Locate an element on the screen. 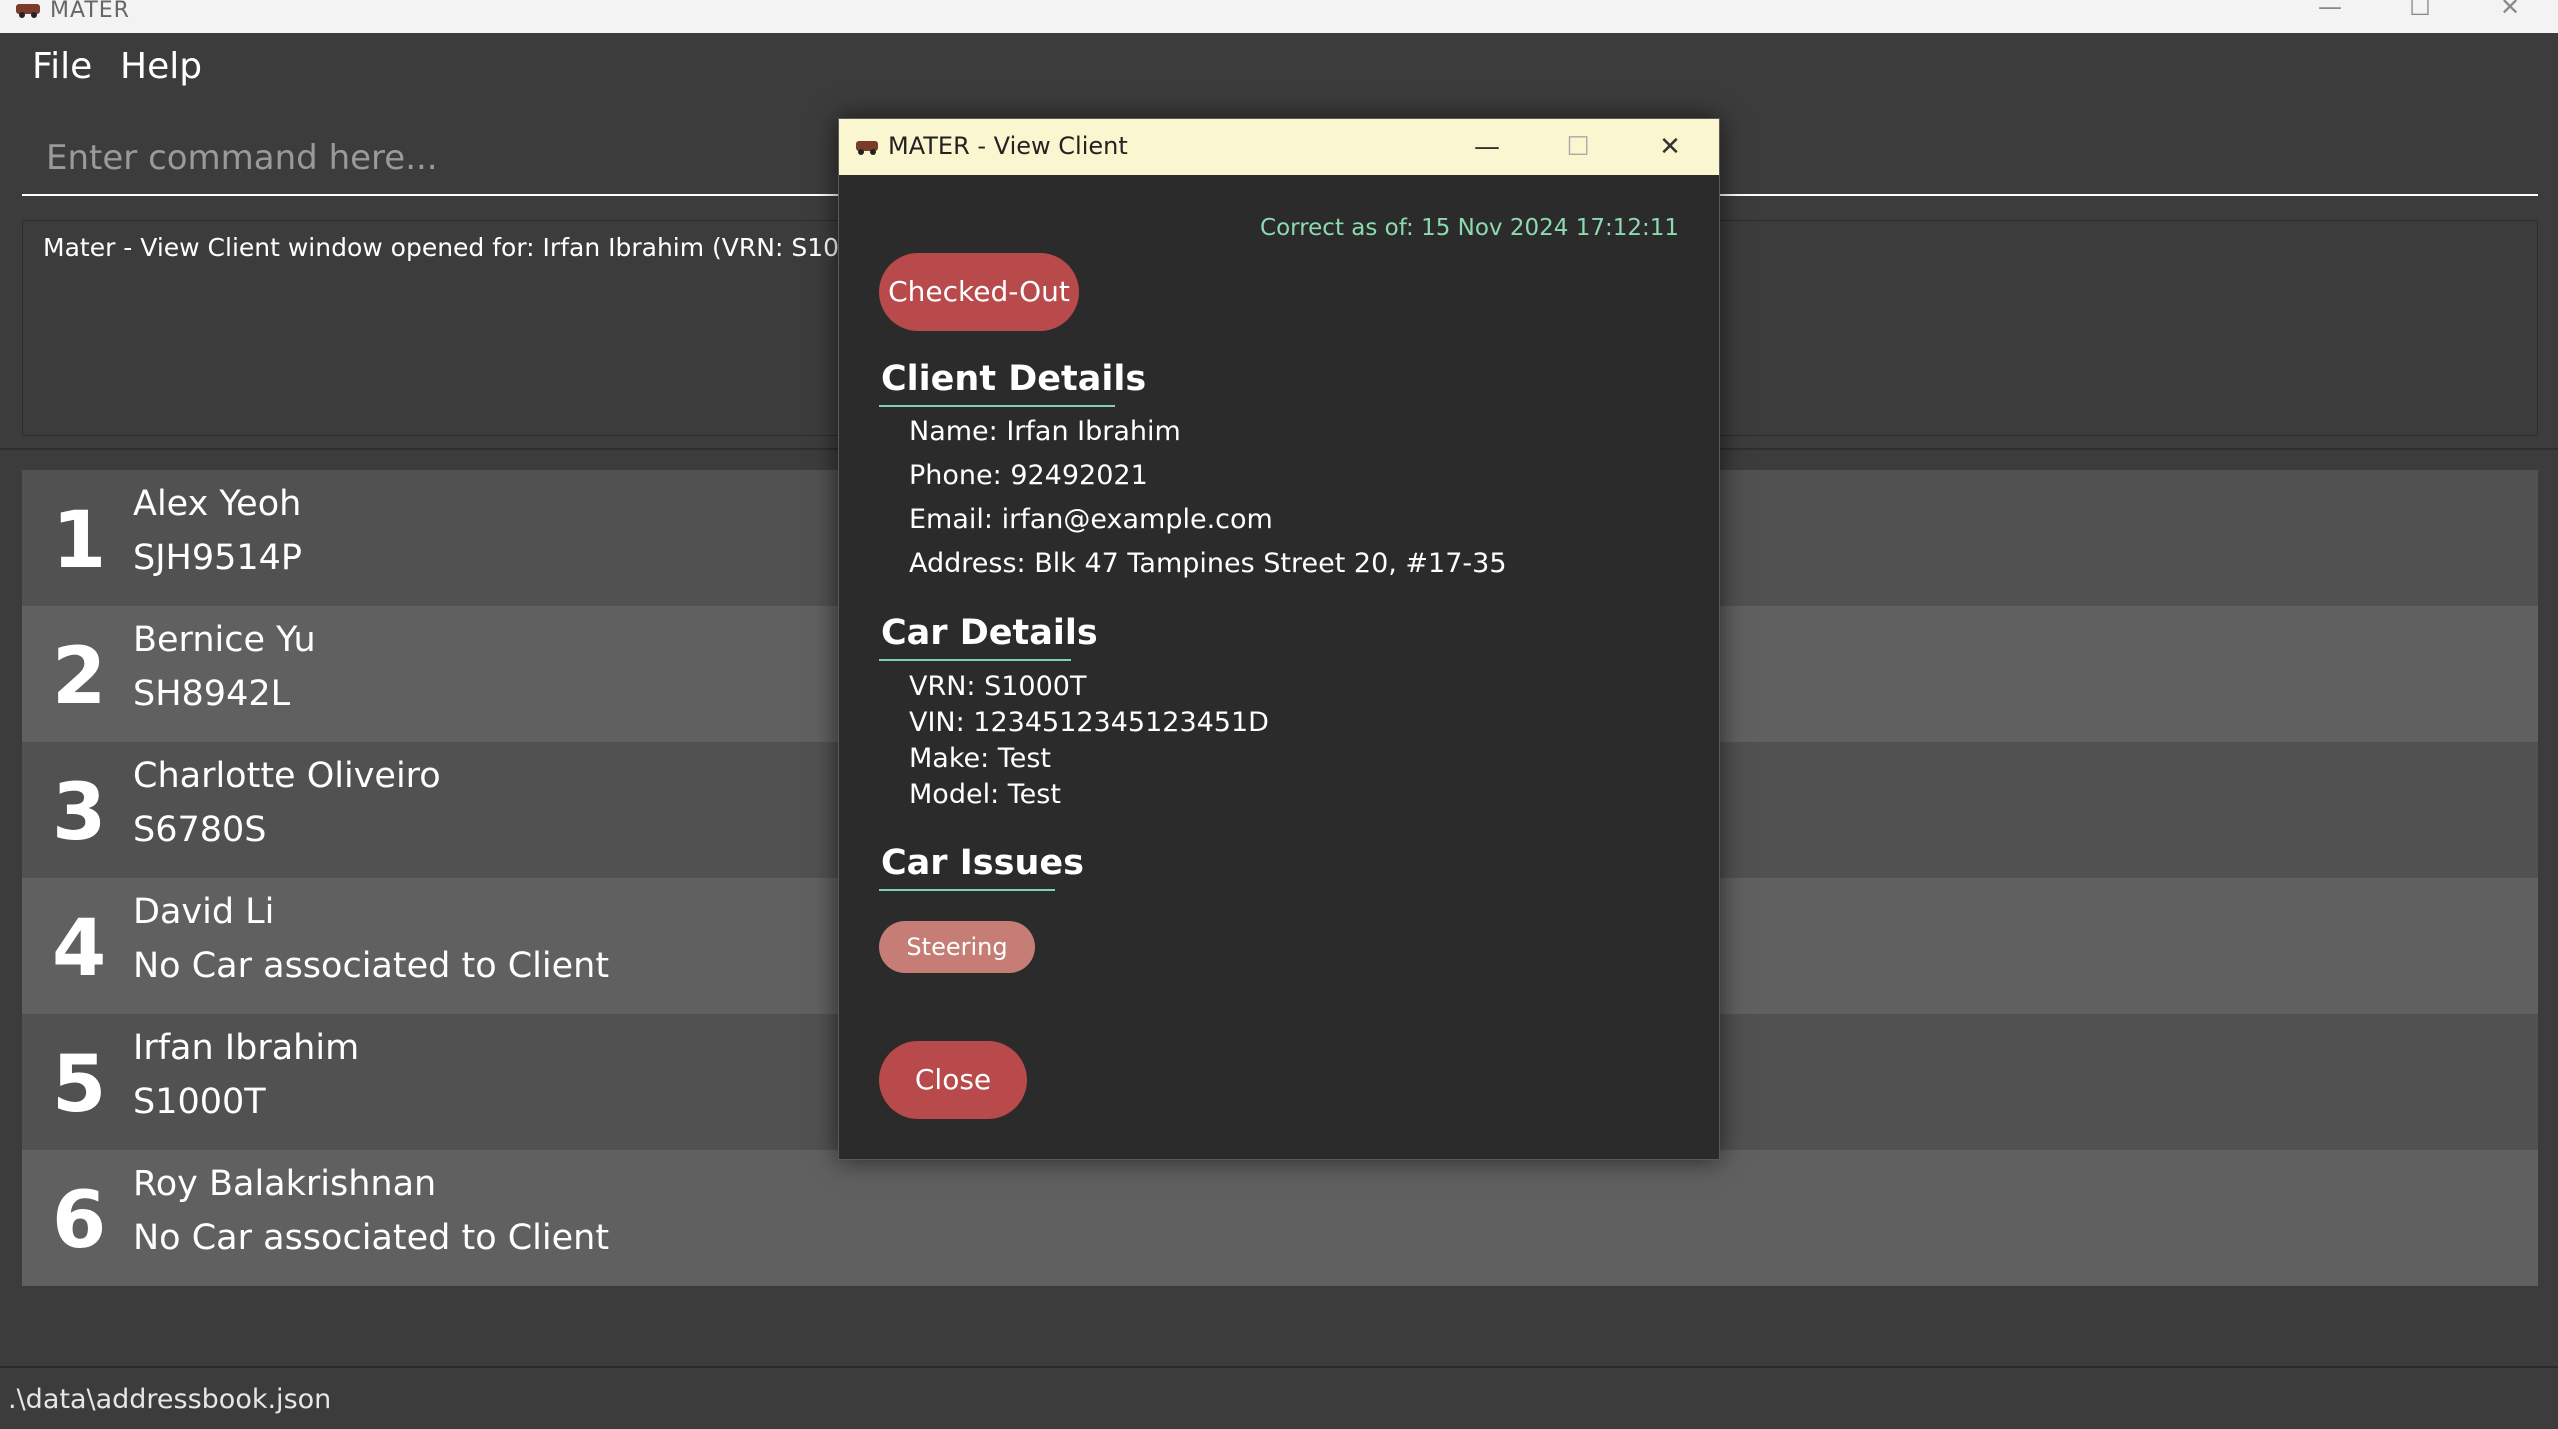 This screenshot has width=2558, height=1429. car-details-heading: Car Details is located at coordinates (989, 633).